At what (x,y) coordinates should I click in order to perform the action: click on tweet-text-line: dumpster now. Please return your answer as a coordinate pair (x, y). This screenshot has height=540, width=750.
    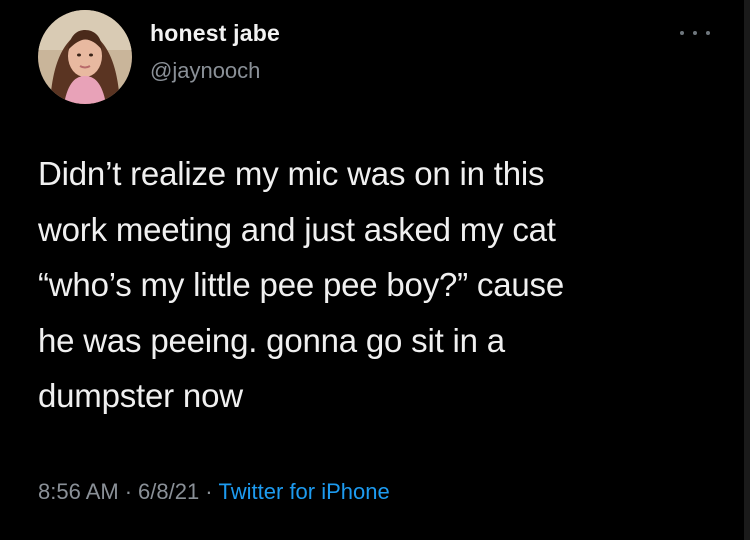
    Looking at the image, I should click on (140, 395).